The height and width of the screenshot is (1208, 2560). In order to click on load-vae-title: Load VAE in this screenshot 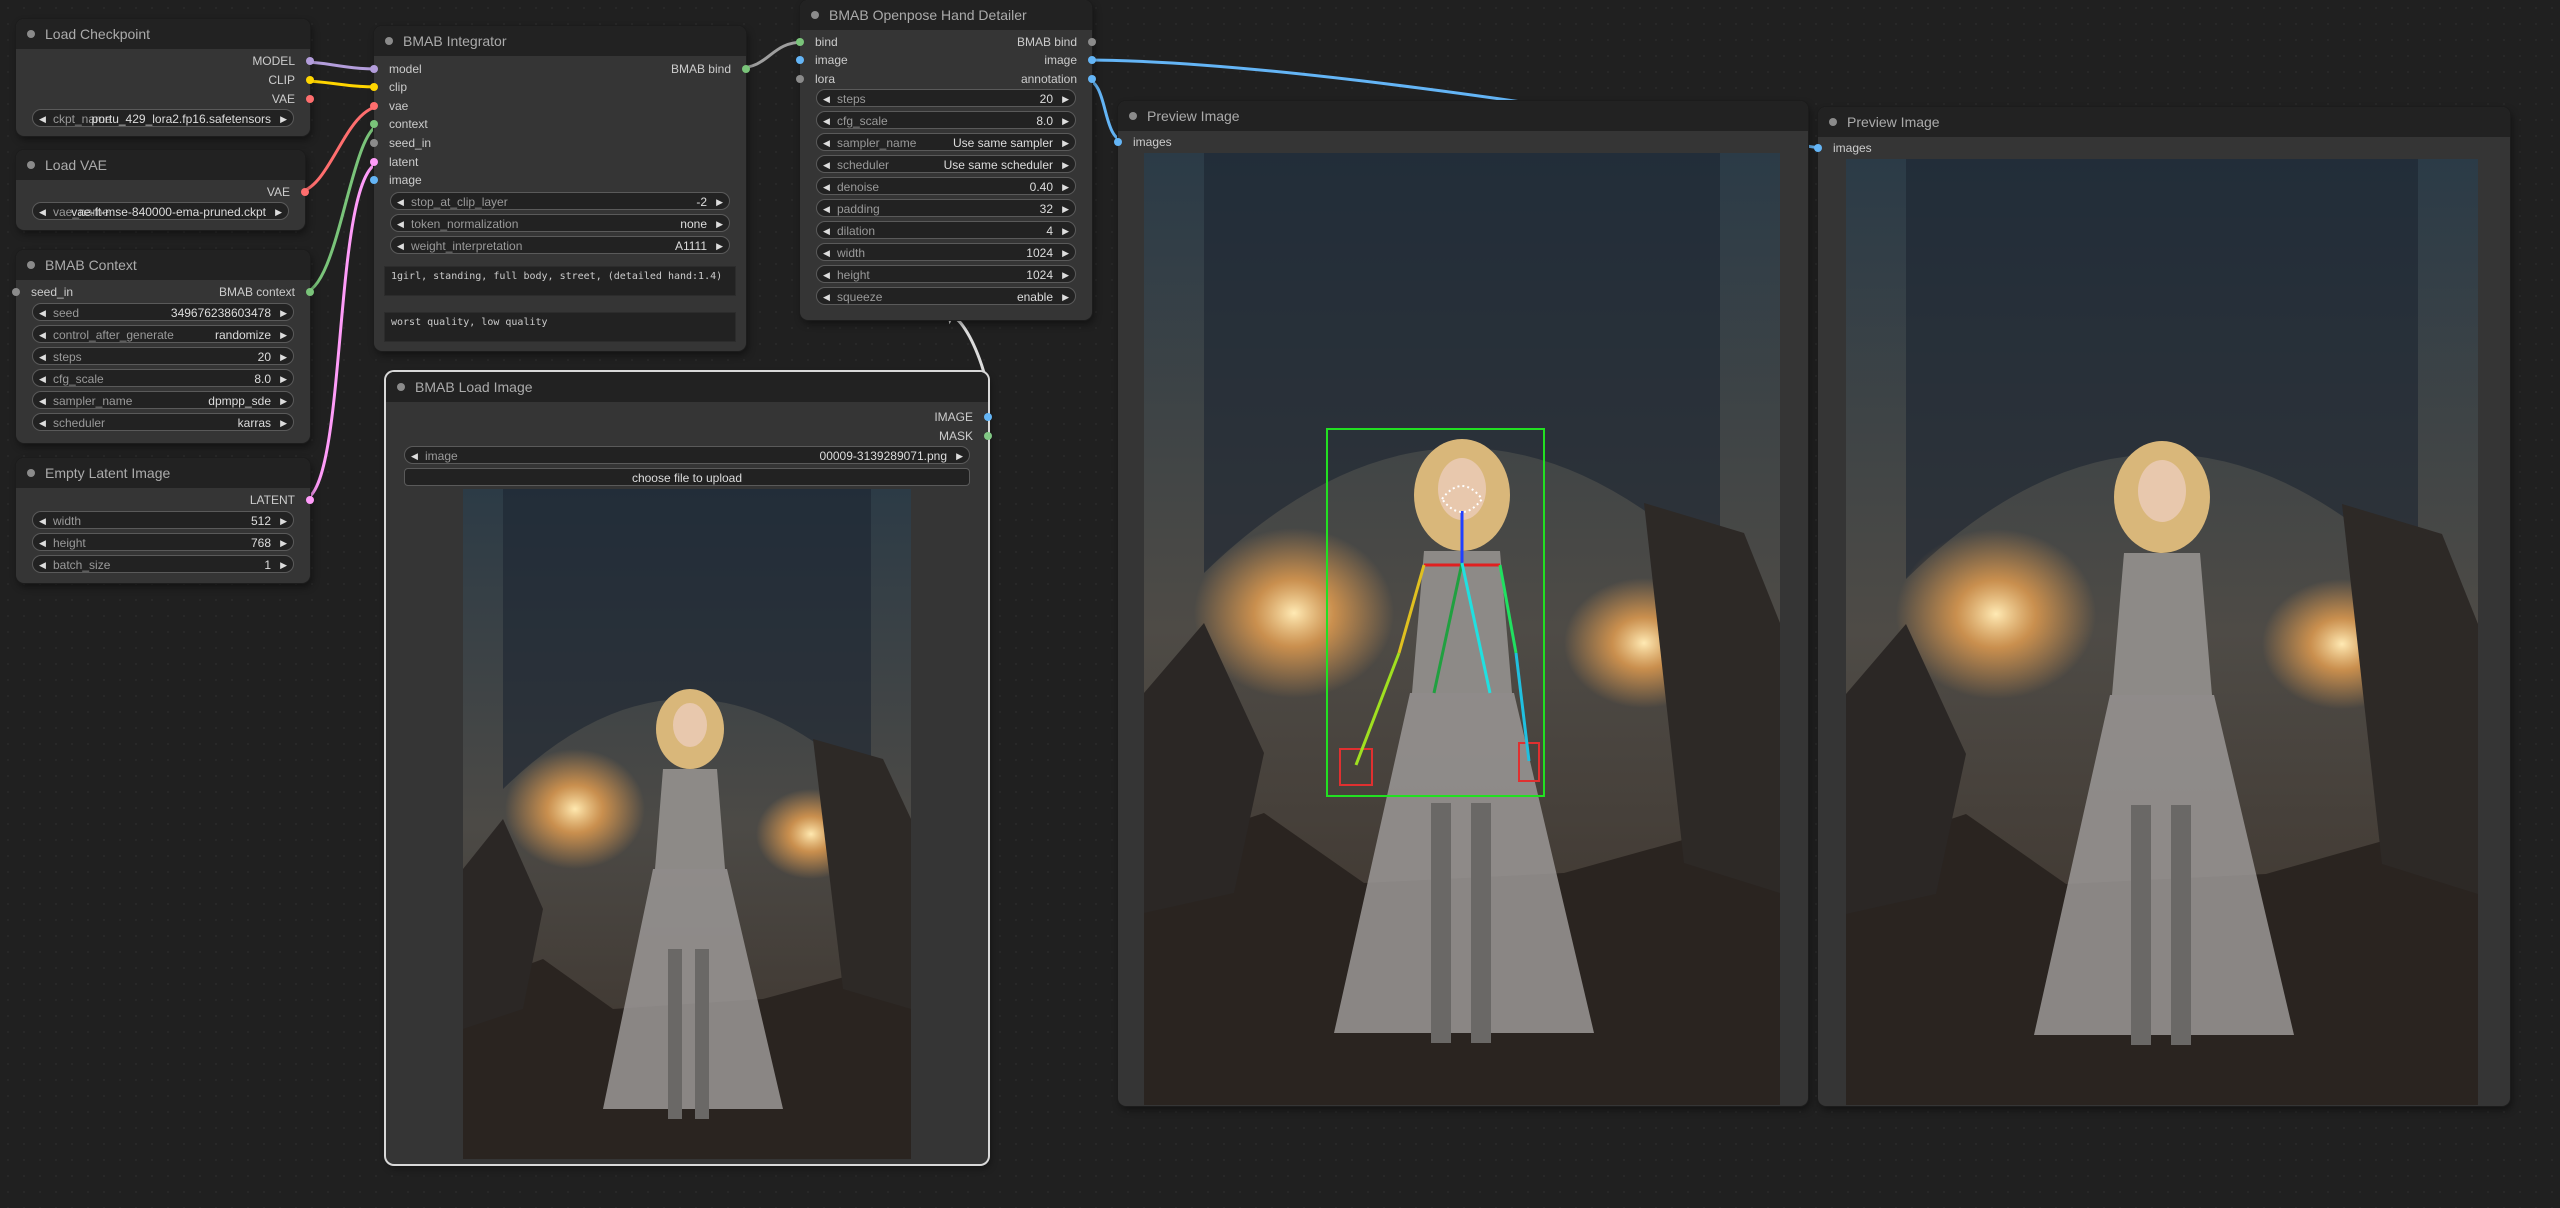, I will do `click(160, 165)`.